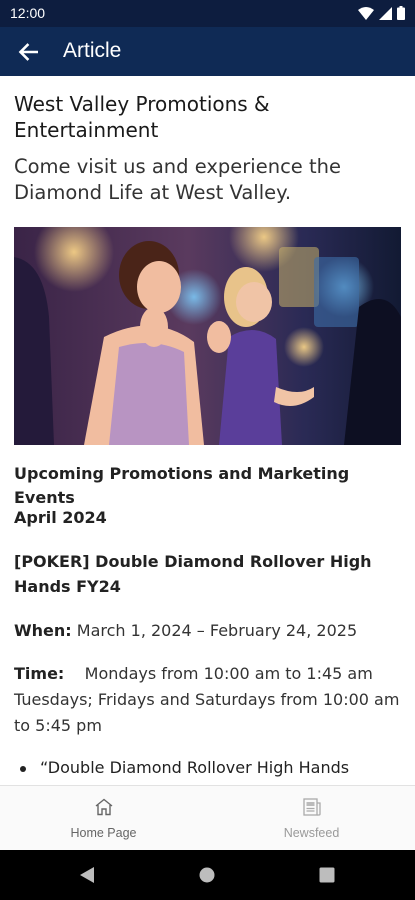 This screenshot has height=900, width=415. I want to click on arrow-left-icon, so click(28, 52).